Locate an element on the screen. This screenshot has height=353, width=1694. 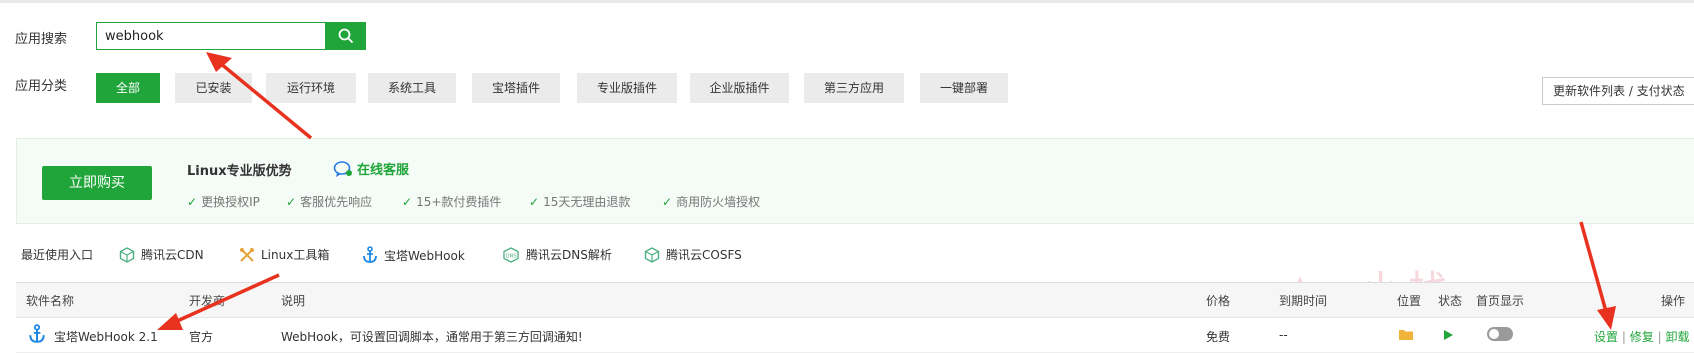
search-button is located at coordinates (346, 36).